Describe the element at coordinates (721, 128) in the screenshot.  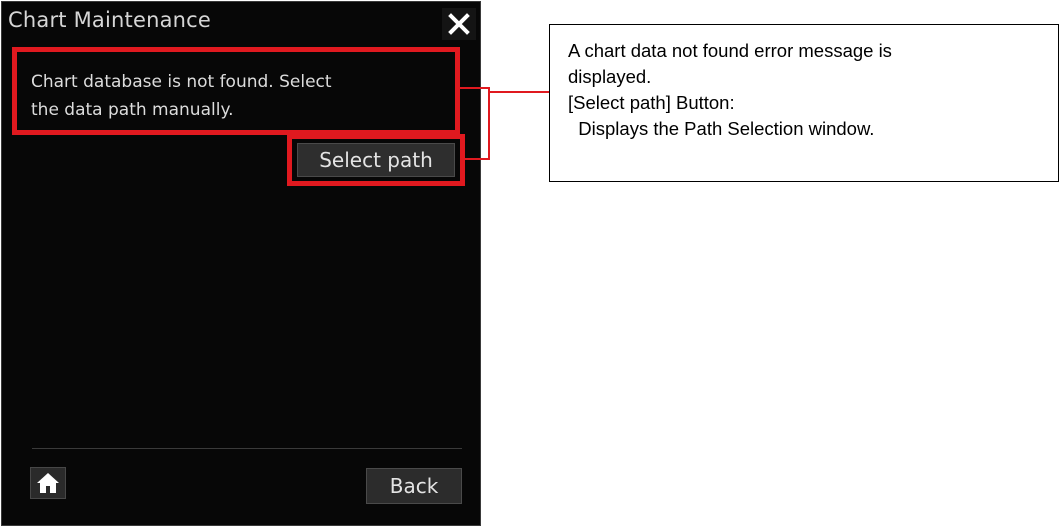
I see `callout-line-4: Displays the Path Selection window.` at that location.